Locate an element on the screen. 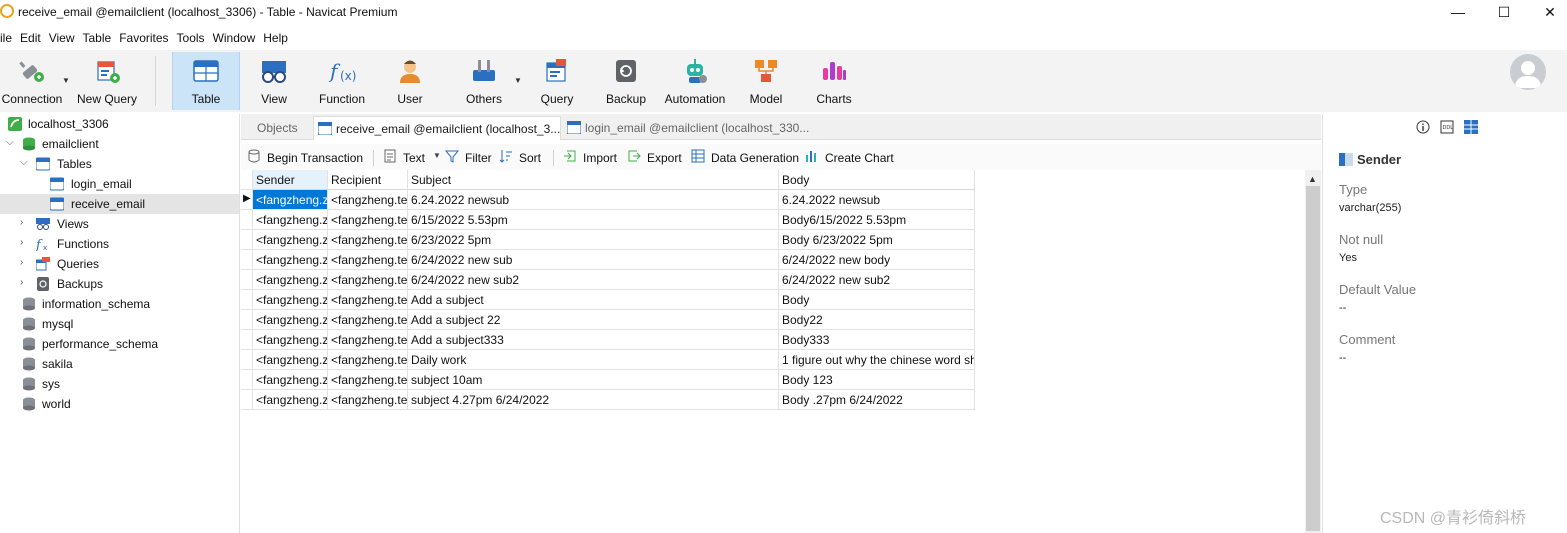 The image size is (1567, 533). table-button: Table is located at coordinates (206, 81).